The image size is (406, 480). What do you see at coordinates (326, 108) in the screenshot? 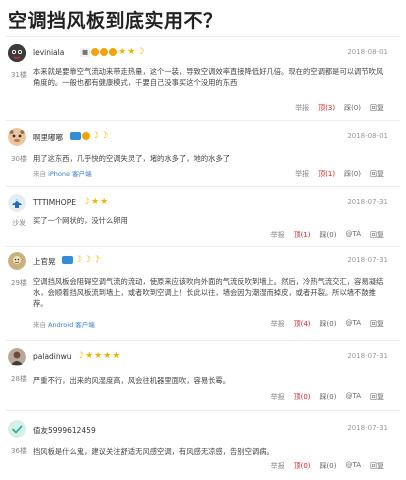
I see `upvote-button: 顶(3)` at bounding box center [326, 108].